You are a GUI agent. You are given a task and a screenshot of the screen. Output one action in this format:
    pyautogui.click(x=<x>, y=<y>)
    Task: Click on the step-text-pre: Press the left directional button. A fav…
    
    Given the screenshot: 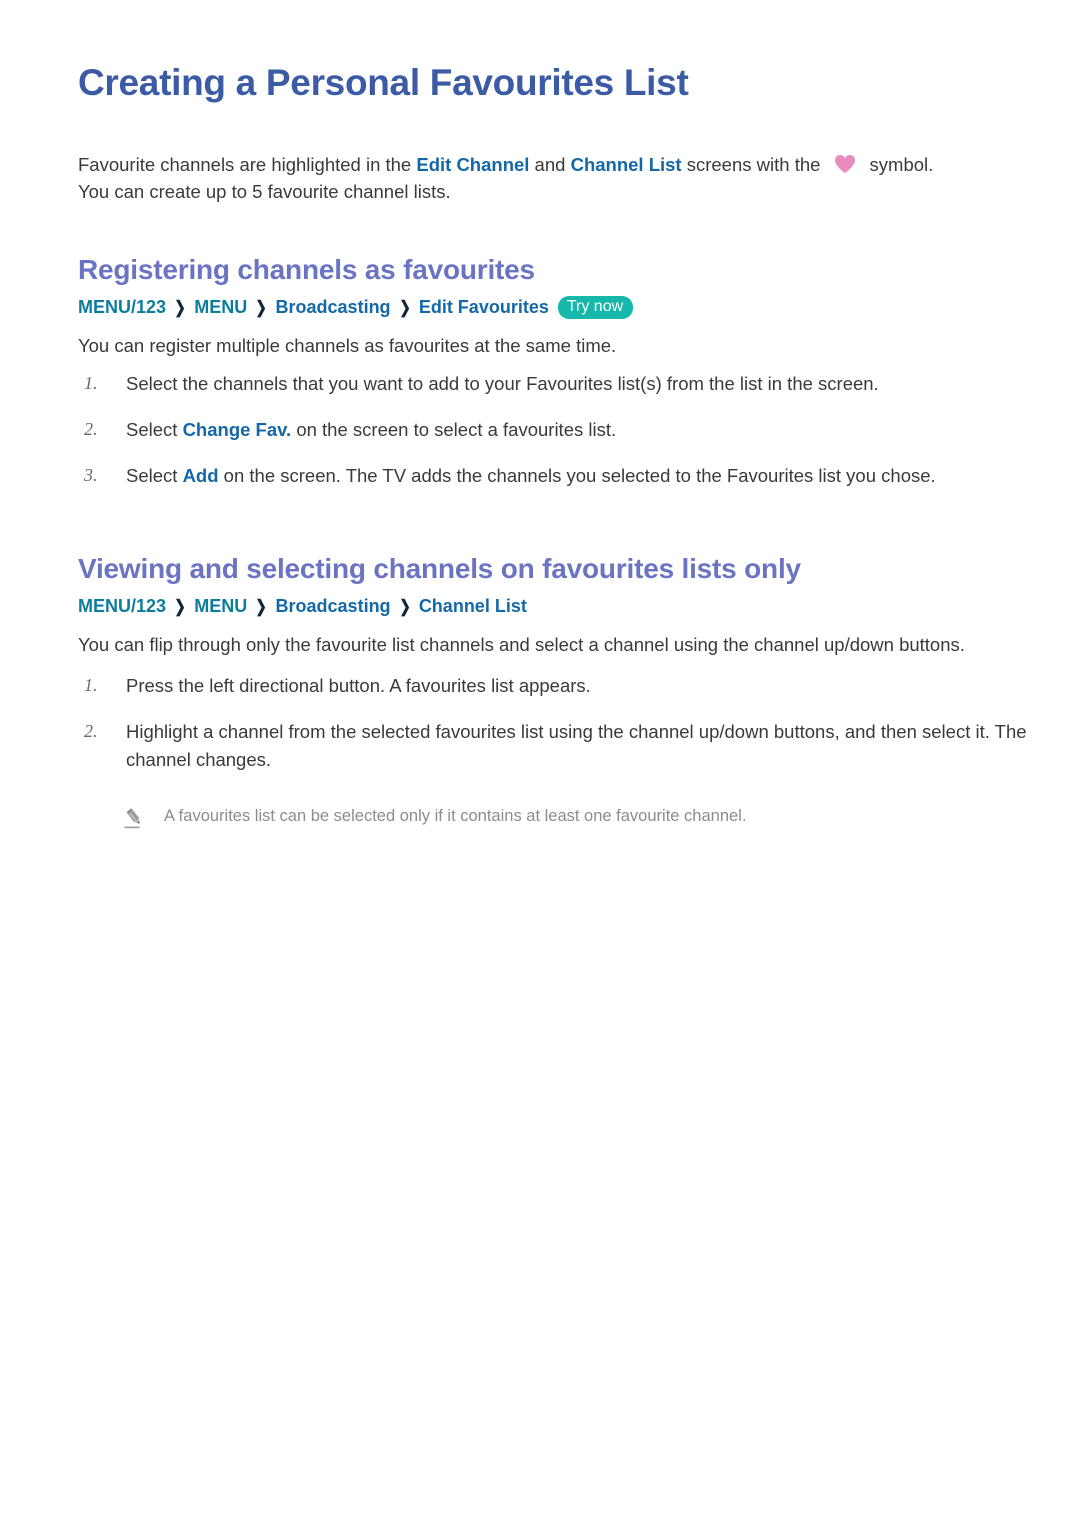 What is the action you would take?
    pyautogui.click(x=358, y=686)
    